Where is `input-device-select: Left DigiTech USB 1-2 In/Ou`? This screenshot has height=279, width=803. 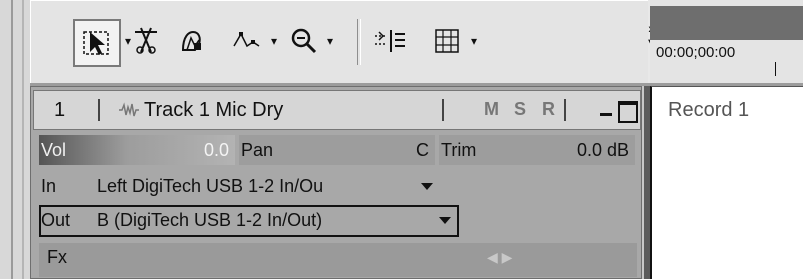 input-device-select: Left DigiTech USB 1-2 In/Ou is located at coordinates (258, 186).